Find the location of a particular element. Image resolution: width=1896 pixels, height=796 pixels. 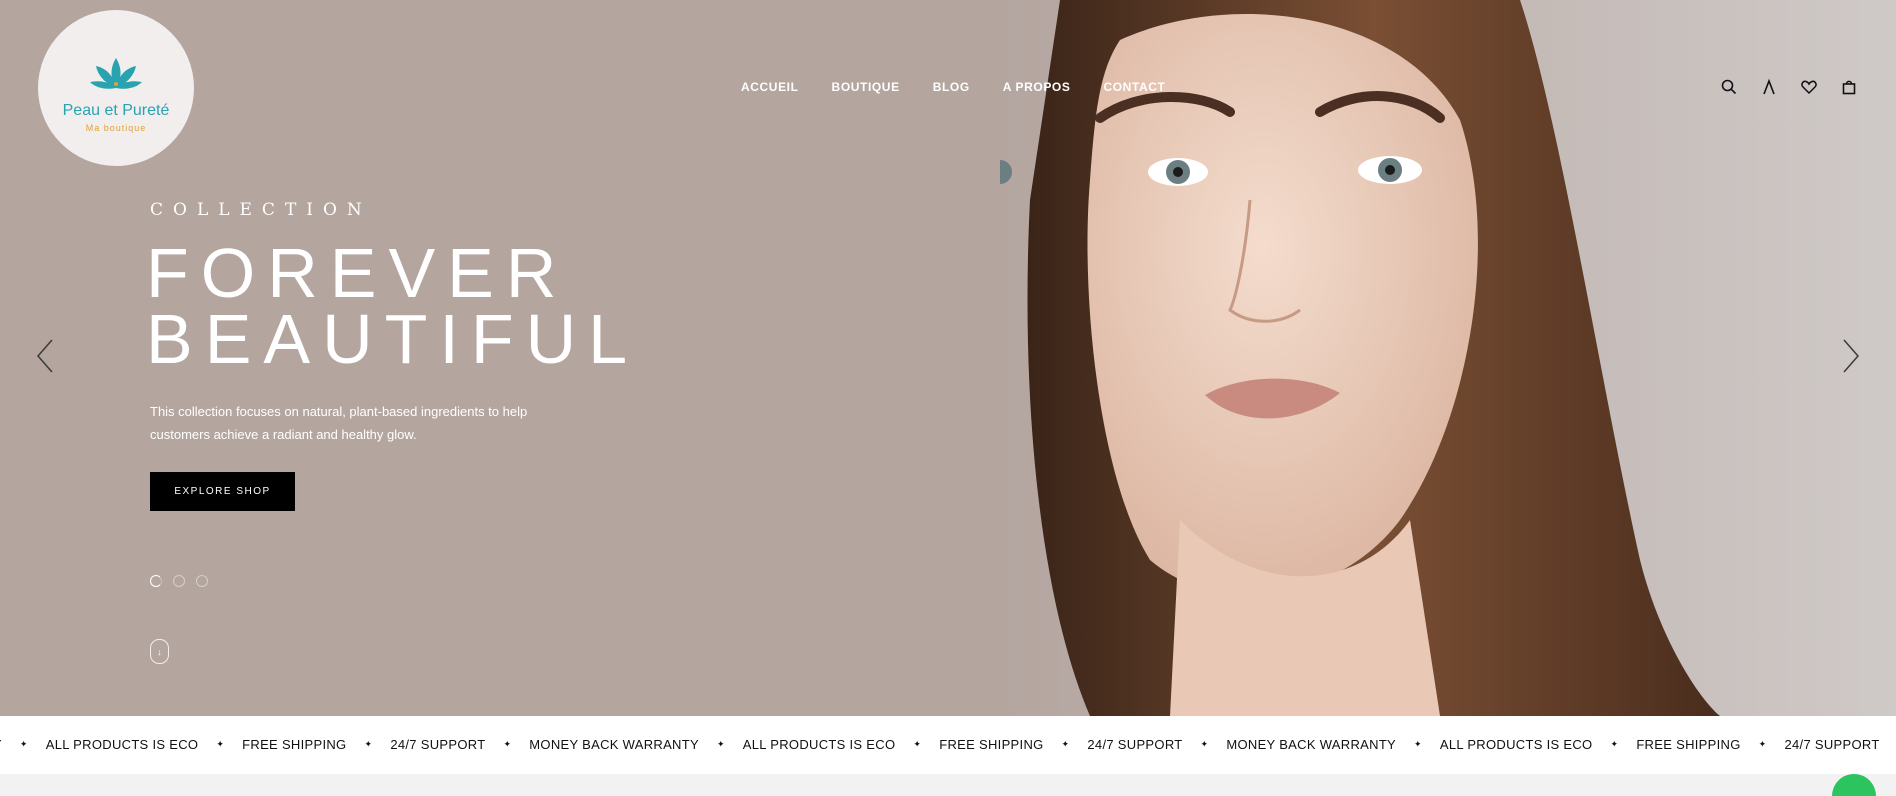

brand-tagline: Ma boutique is located at coordinates (116, 127).